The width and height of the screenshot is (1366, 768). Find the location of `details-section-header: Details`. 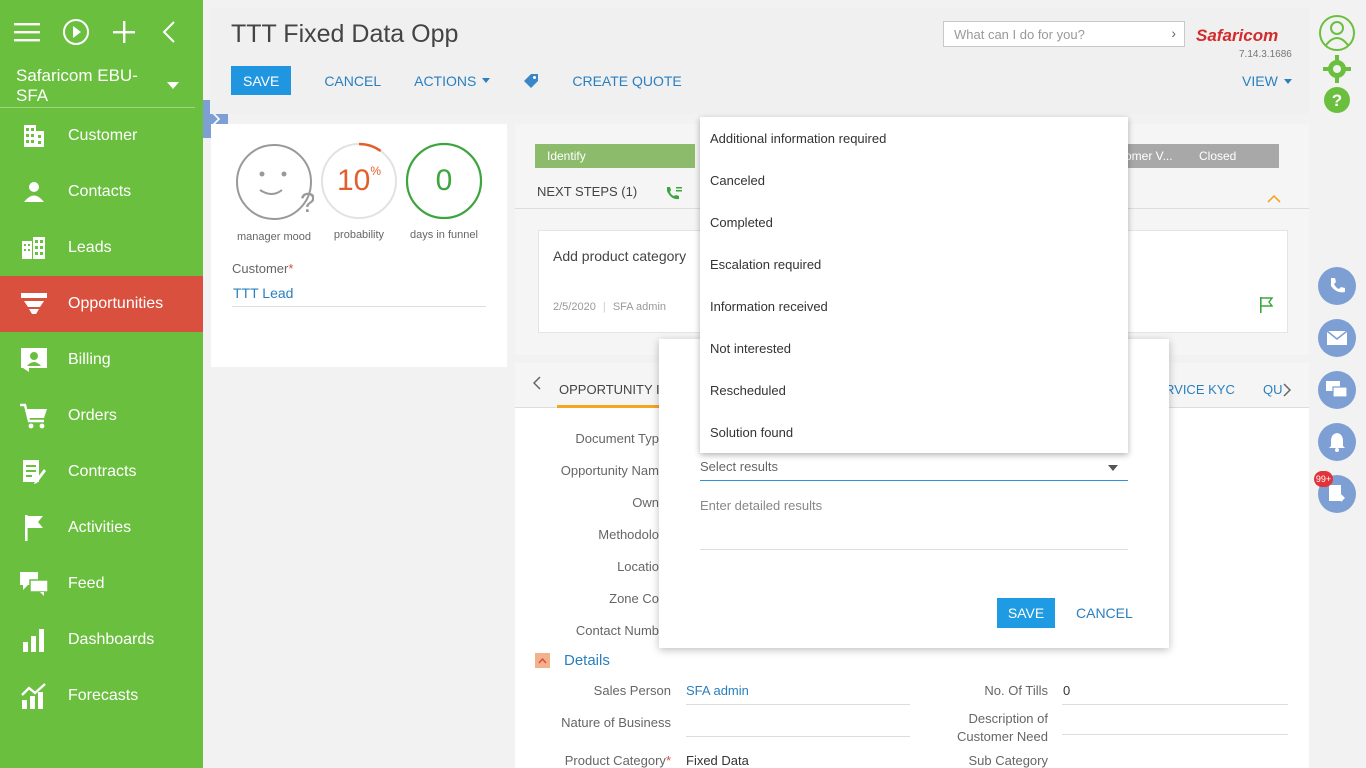

details-section-header: Details is located at coordinates (572, 660).